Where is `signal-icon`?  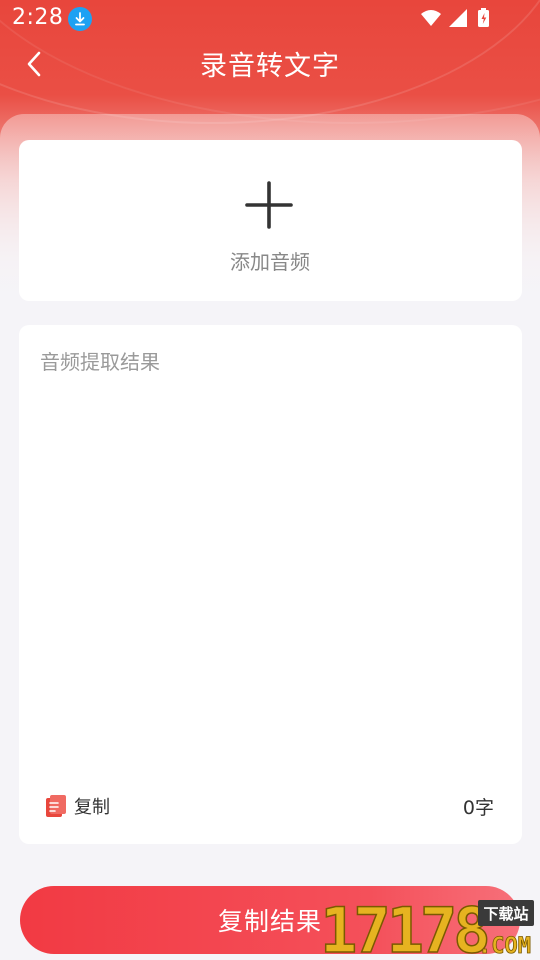
signal-icon is located at coordinates (458, 18).